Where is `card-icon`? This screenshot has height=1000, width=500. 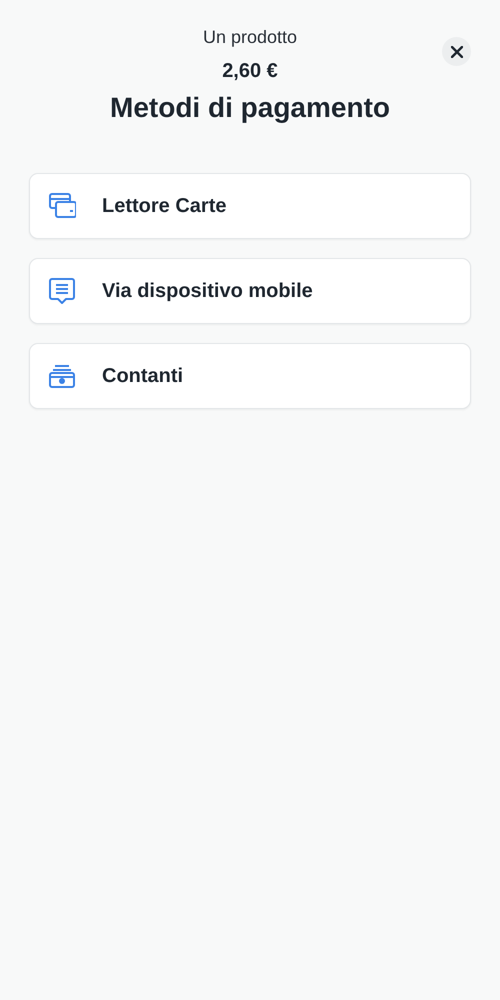 card-icon is located at coordinates (62, 206).